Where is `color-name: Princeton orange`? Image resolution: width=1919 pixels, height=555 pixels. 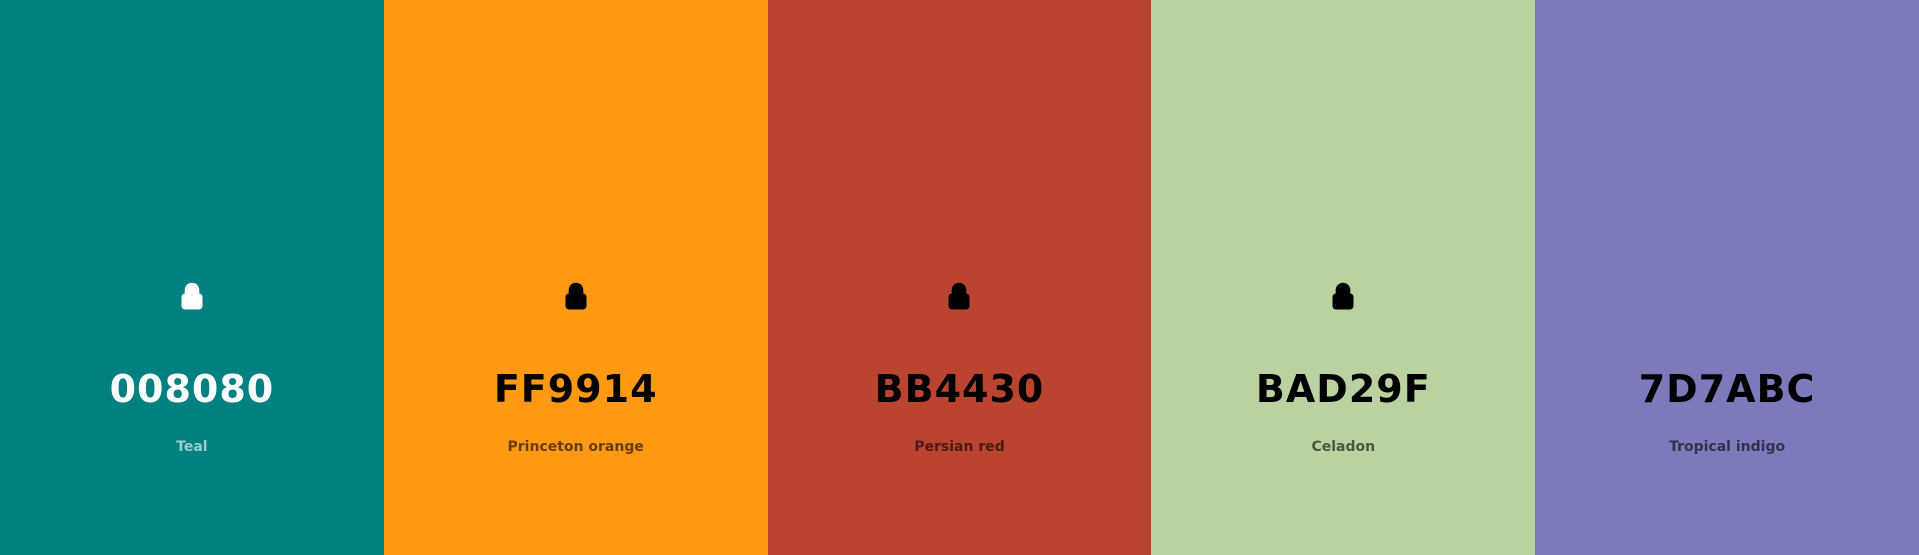
color-name: Princeton orange is located at coordinates (576, 447).